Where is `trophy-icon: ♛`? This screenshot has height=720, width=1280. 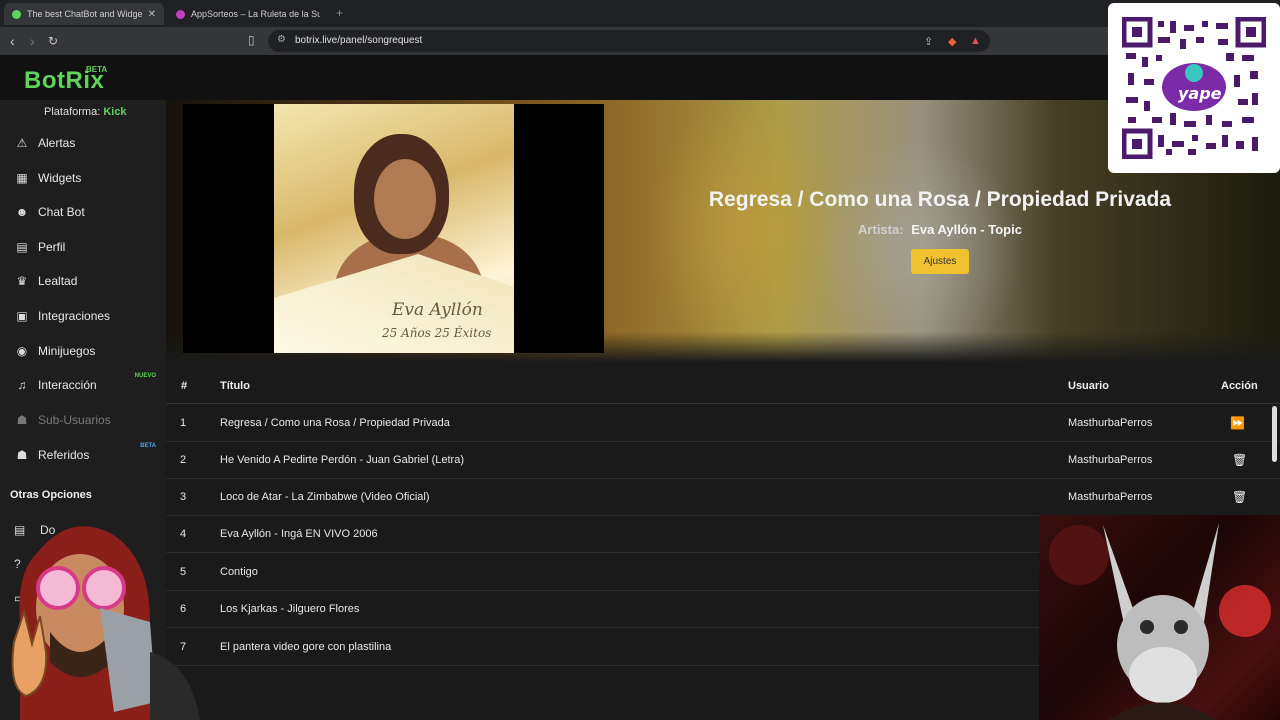
trophy-icon: ♛ is located at coordinates (22, 281).